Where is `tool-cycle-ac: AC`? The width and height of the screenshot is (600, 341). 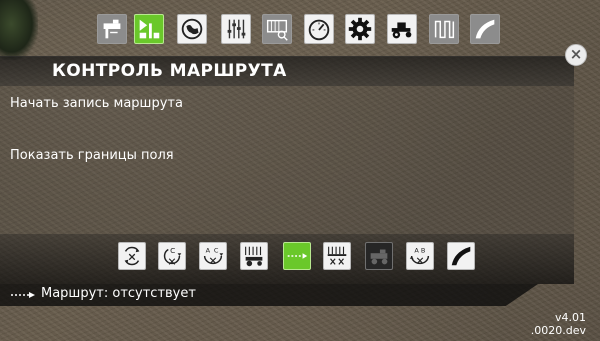 tool-cycle-ac: AC is located at coordinates (213, 256).